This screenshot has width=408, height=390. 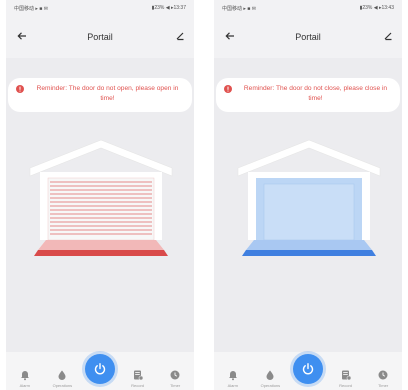 I want to click on garage-door-illustration-closed, so click(x=309, y=197).